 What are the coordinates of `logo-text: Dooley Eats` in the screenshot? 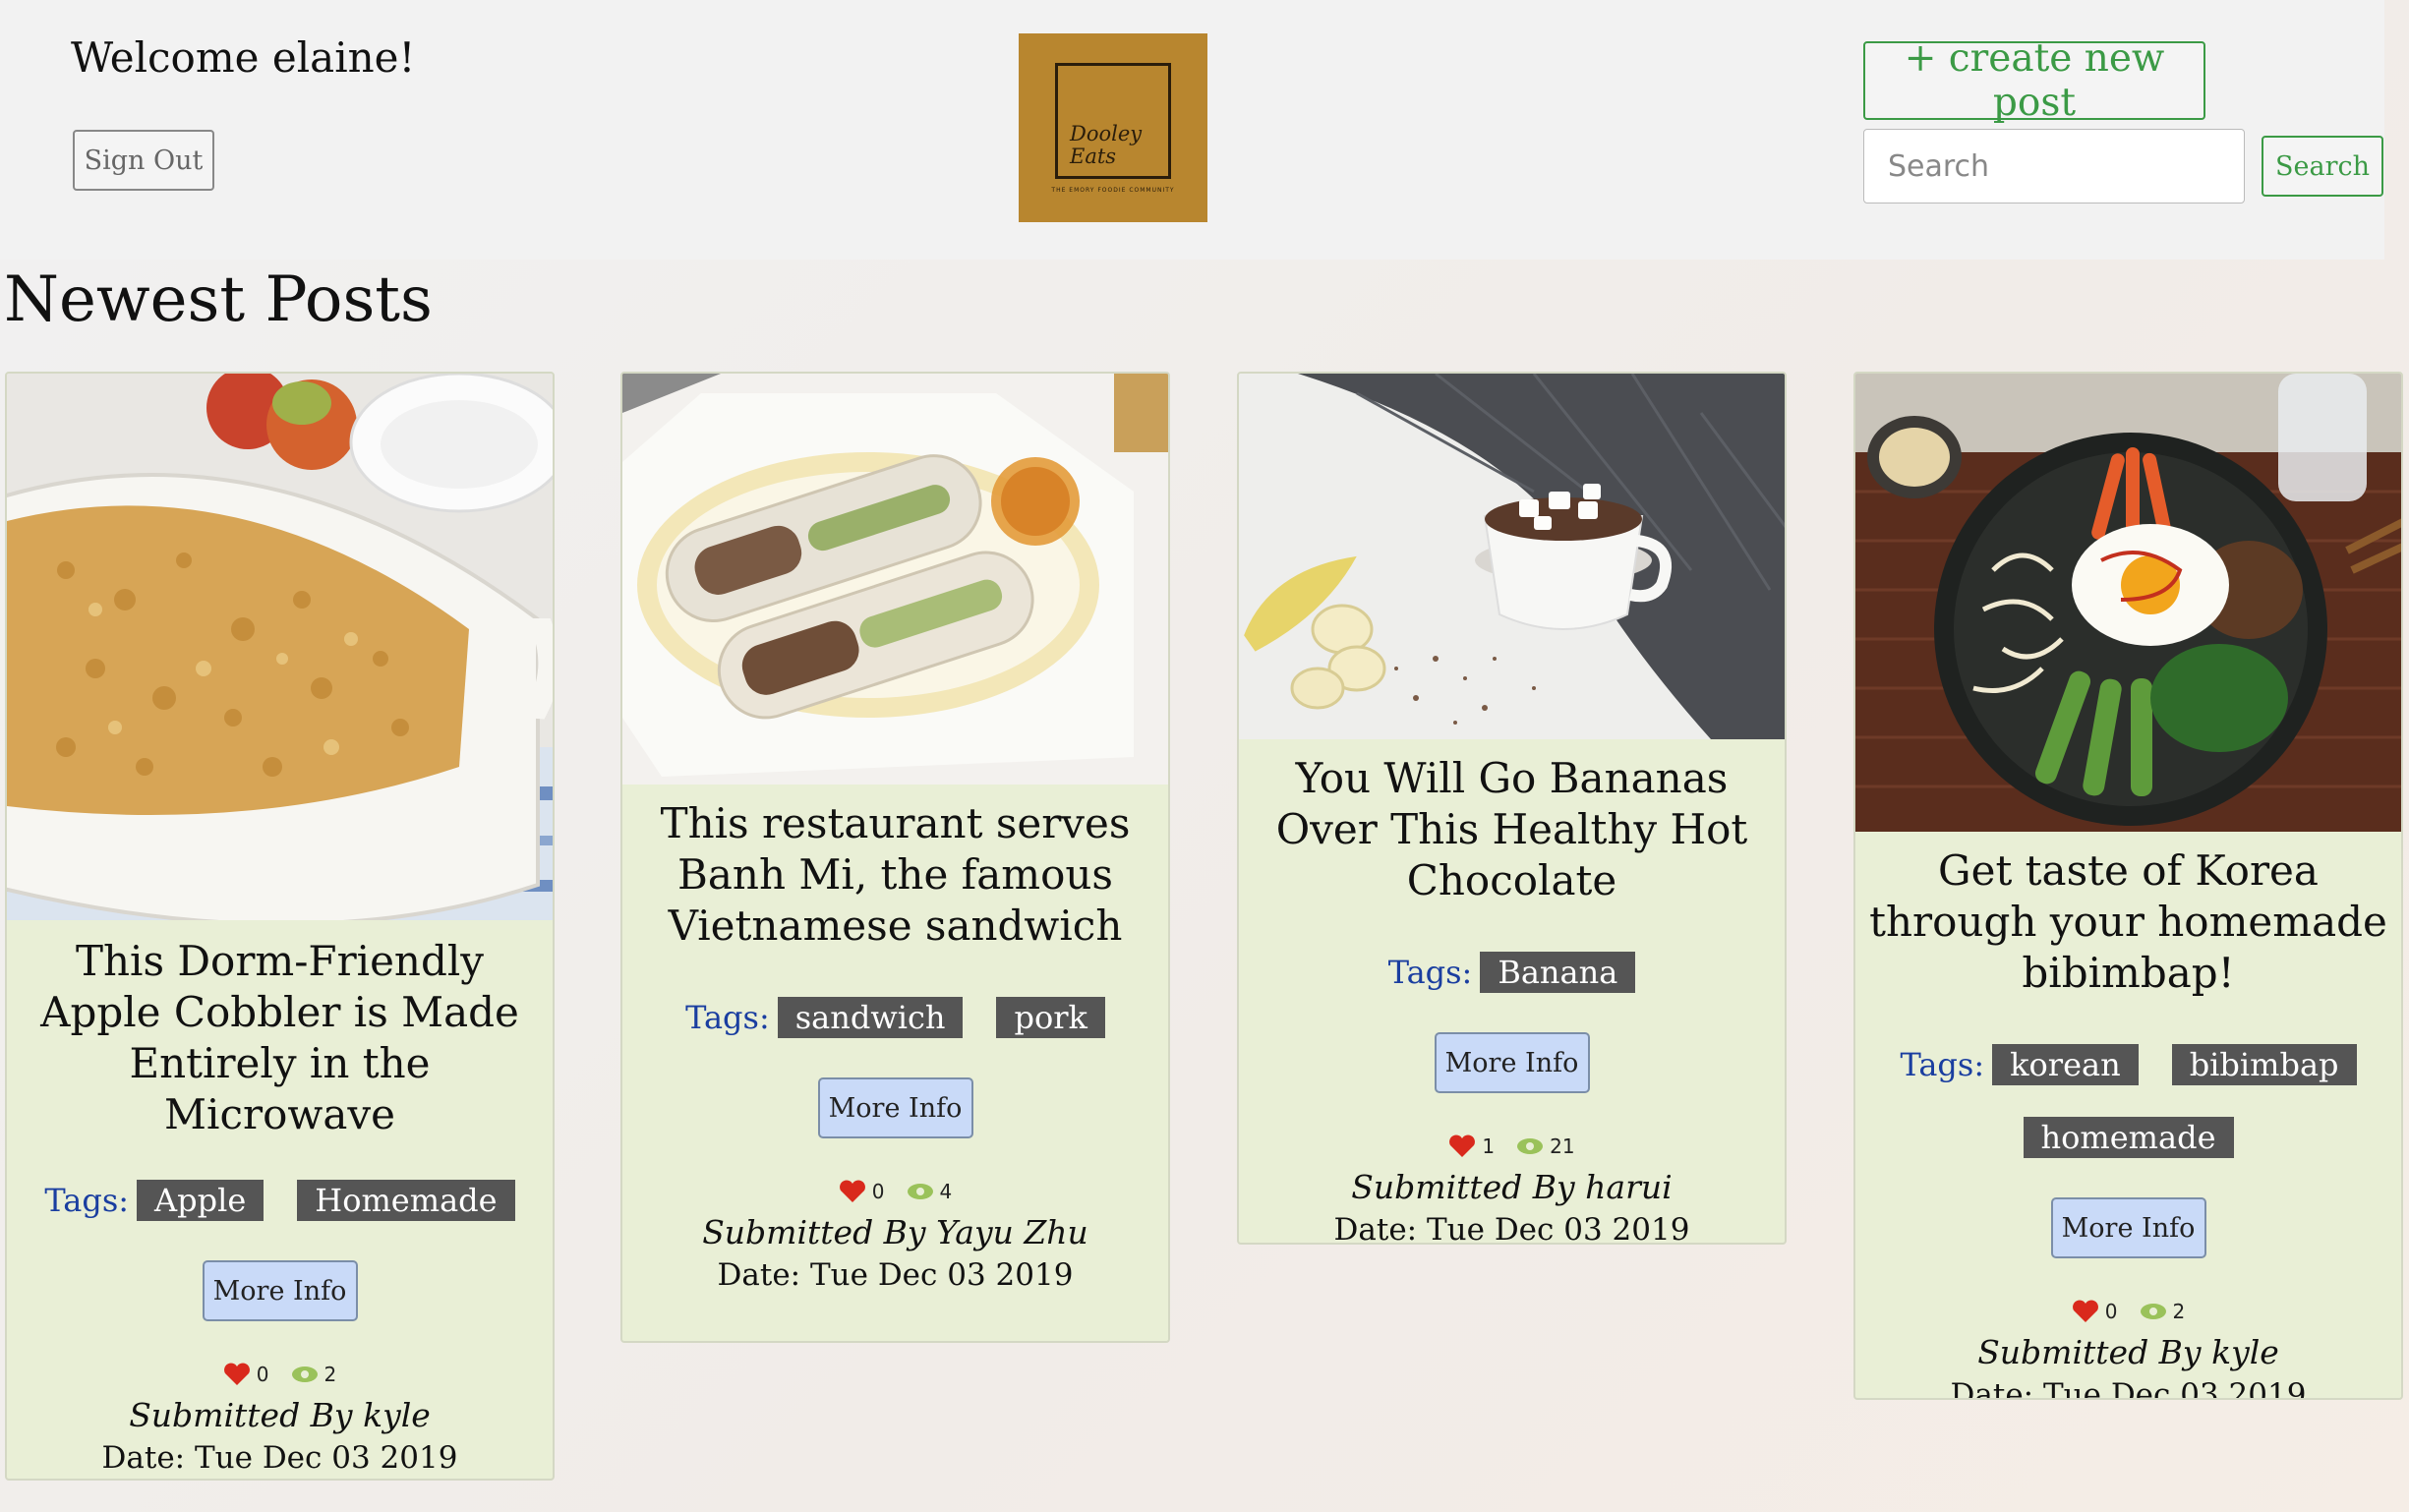 It's located at (1106, 145).